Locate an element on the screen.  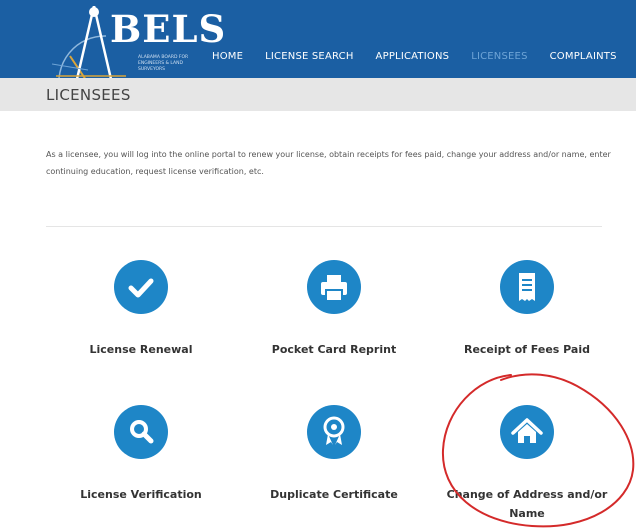
license-renewal-icon-circle is located at coordinates (141, 287).